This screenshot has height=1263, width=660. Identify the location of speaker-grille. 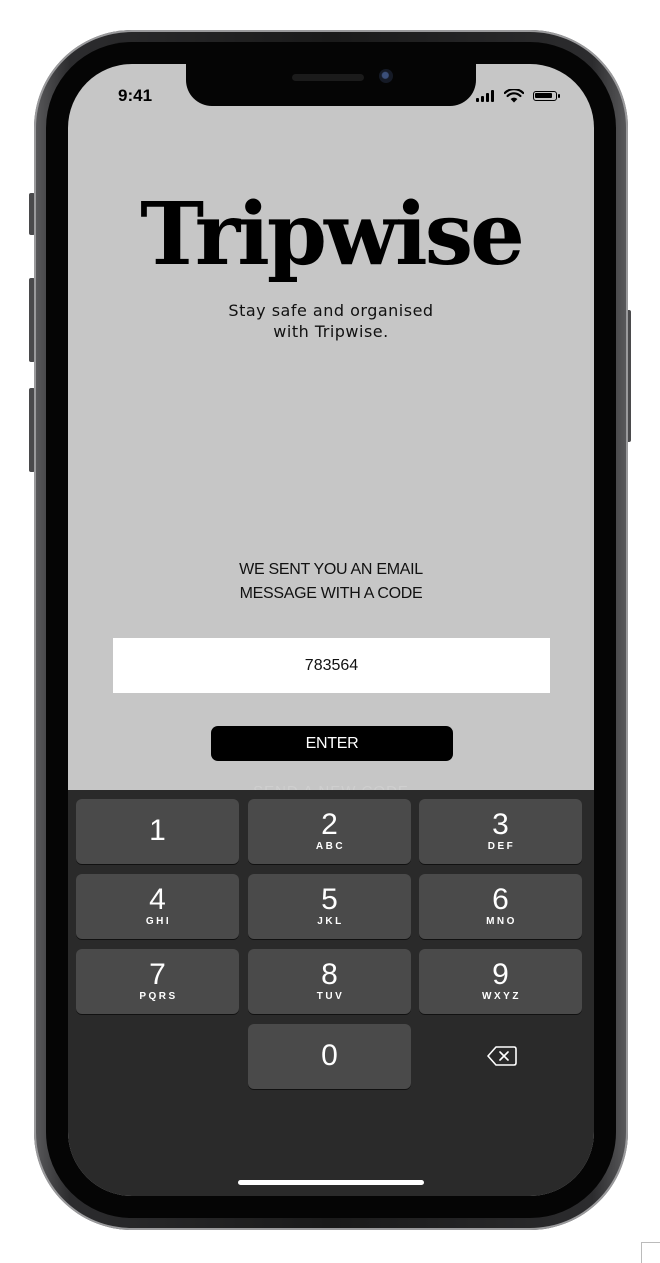
(328, 77).